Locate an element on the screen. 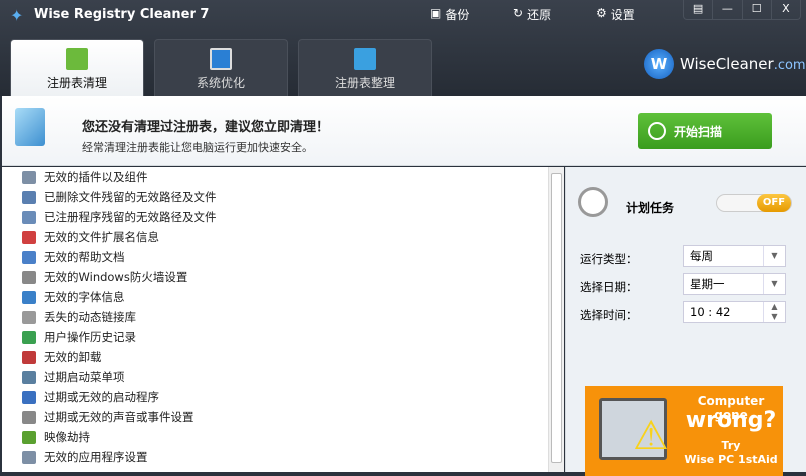 Image resolution: width=806 pixels, height=476 pixels. restore-button: ↻ 还原 is located at coordinates (532, 14).